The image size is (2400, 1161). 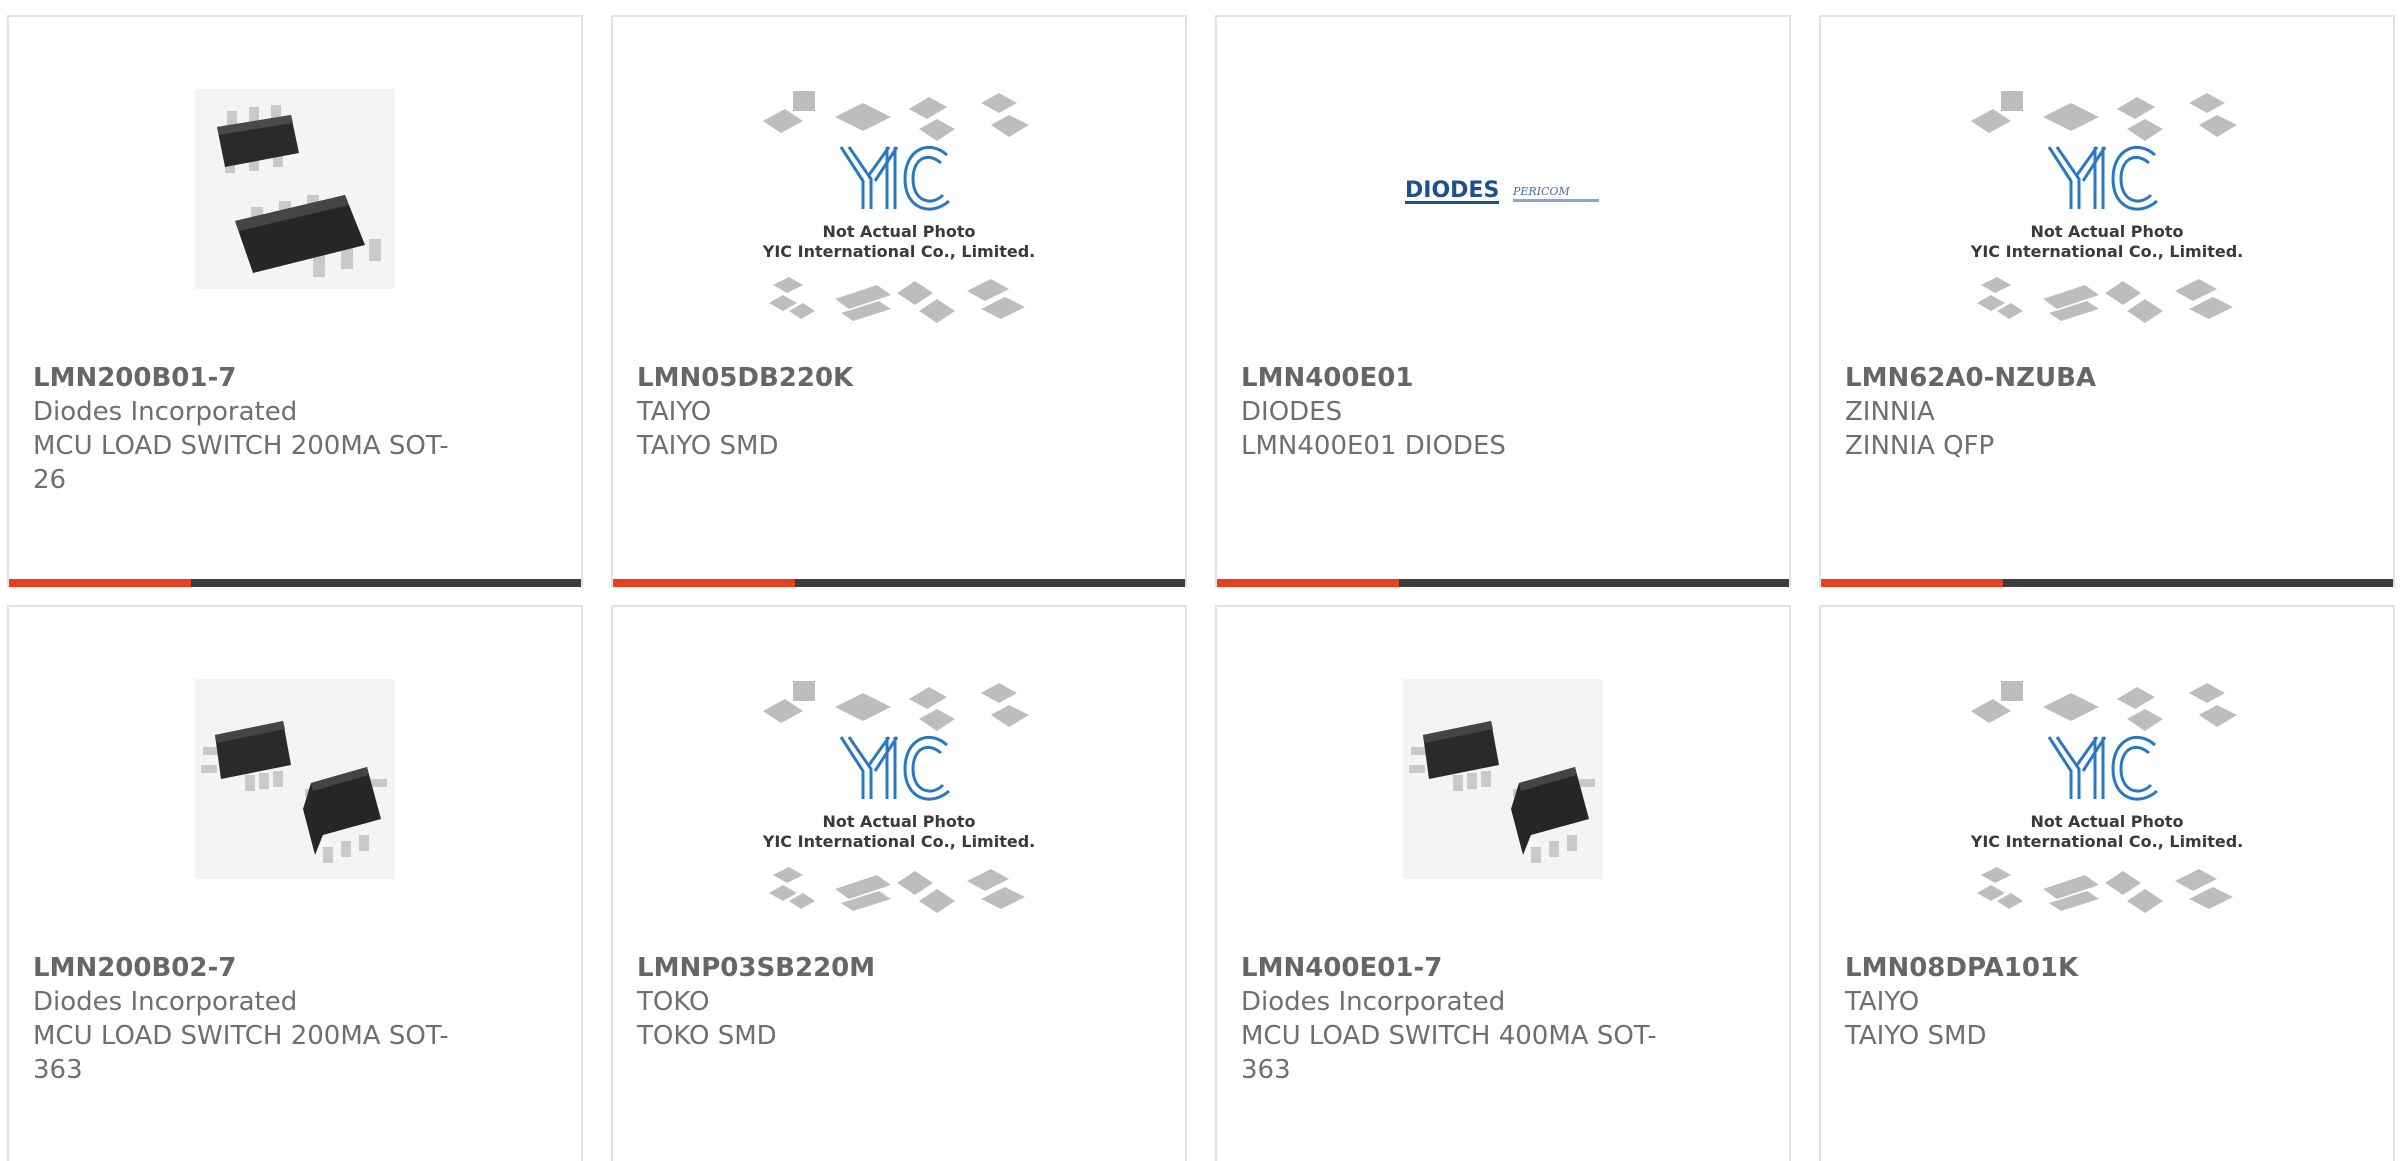 I want to click on part-number: LMN200B02-7, so click(x=134, y=968).